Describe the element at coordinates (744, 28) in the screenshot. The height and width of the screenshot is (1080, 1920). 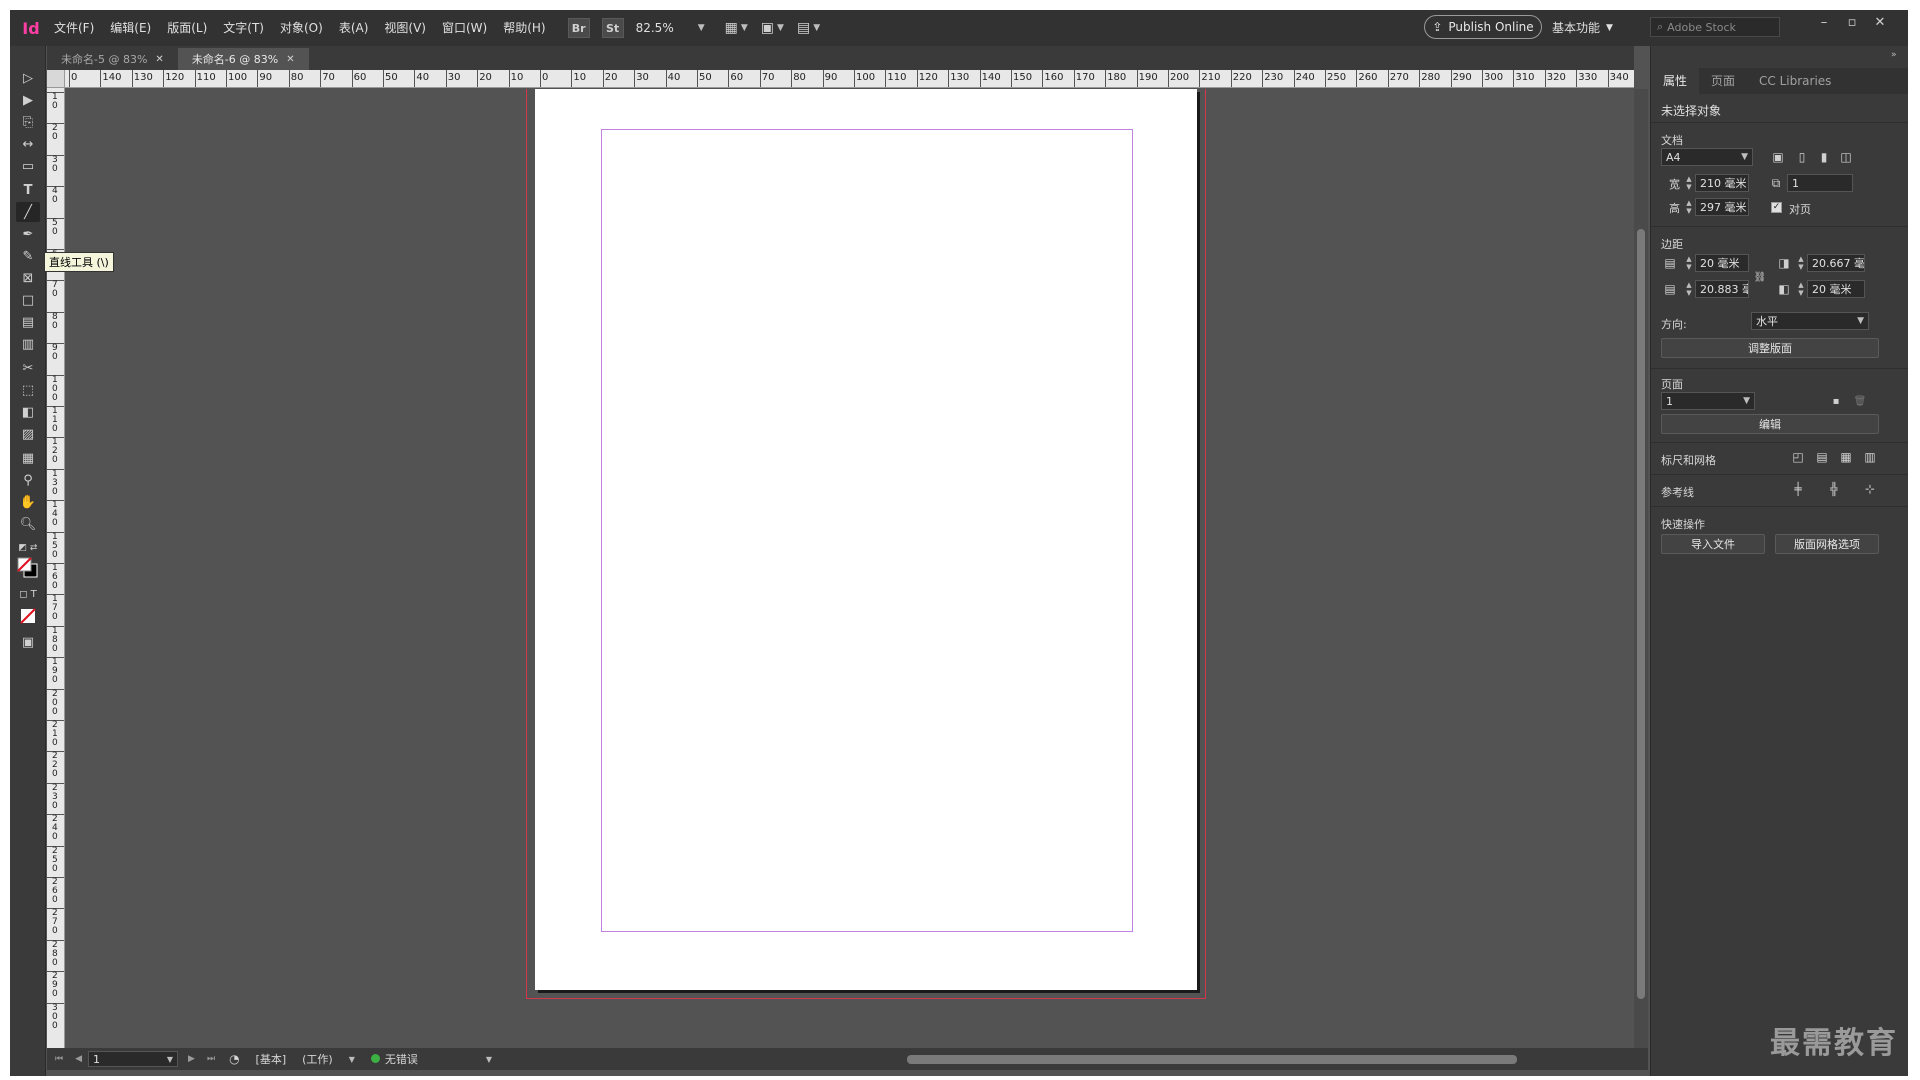
I see `view-options-chevron-icon: ▼` at that location.